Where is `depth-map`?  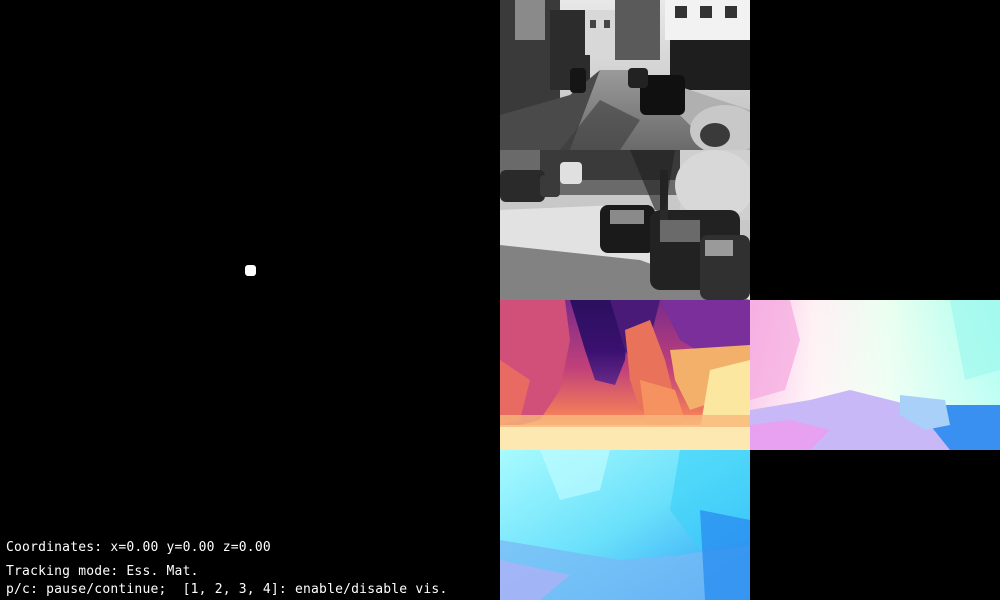
depth-map is located at coordinates (625, 375).